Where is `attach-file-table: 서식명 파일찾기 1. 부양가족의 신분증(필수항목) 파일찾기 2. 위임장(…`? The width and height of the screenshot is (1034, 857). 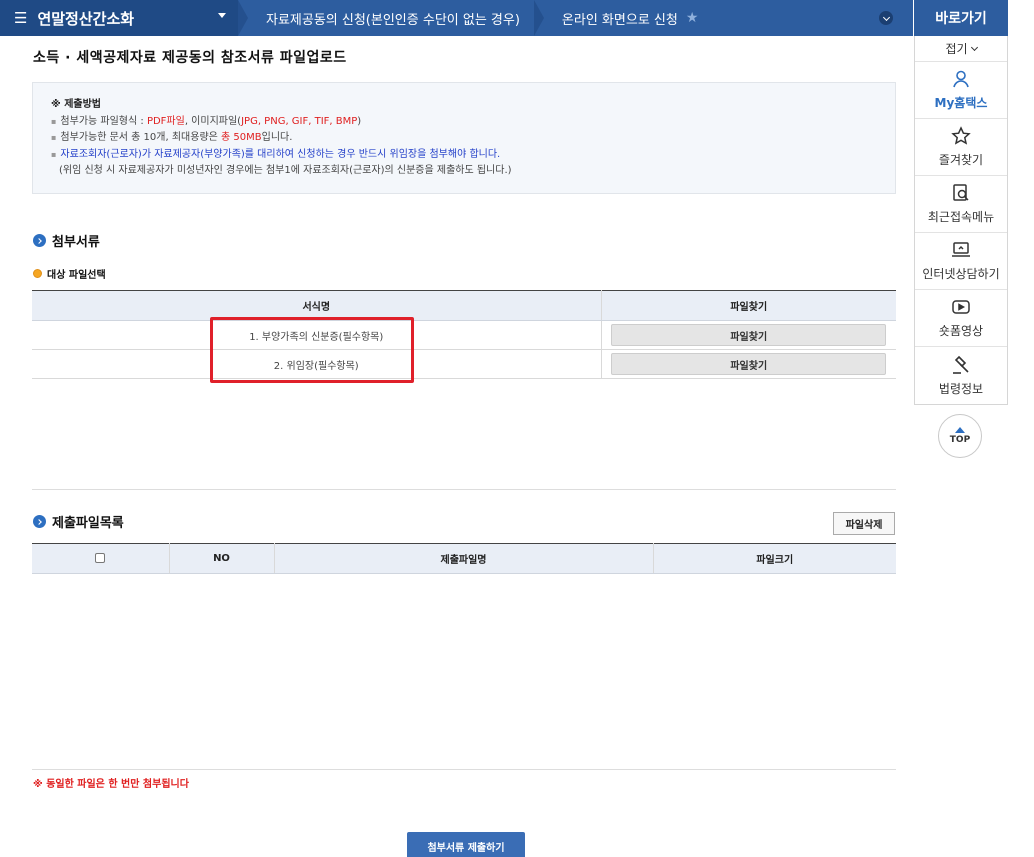 attach-file-table: 서식명 파일찾기 1. 부양가족의 신분증(필수항목) 파일찾기 2. 위임장(… is located at coordinates (464, 334).